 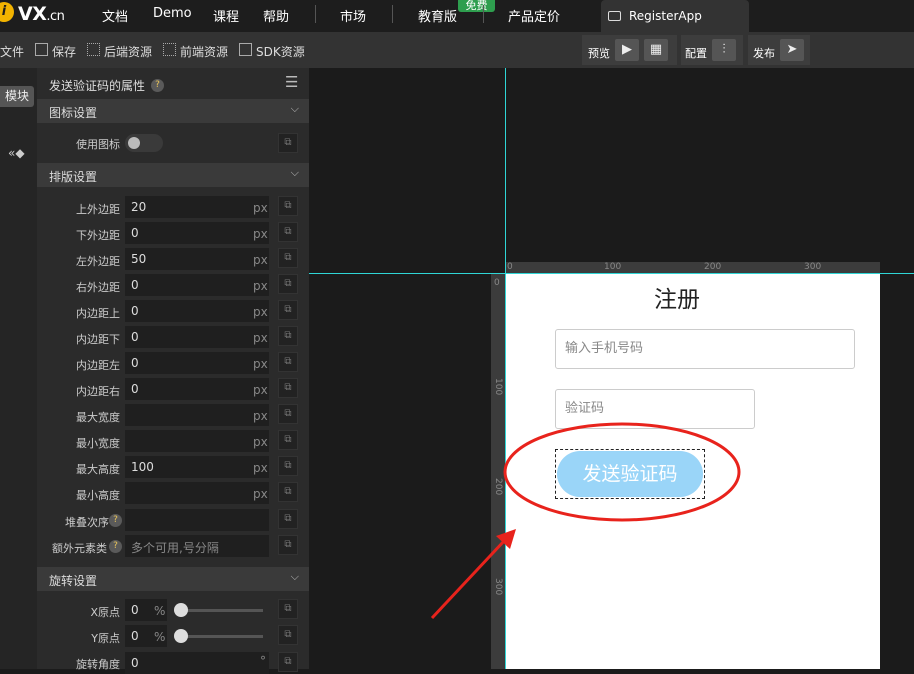 What do you see at coordinates (41, 14) in the screenshot?
I see `logo: VX.cn` at bounding box center [41, 14].